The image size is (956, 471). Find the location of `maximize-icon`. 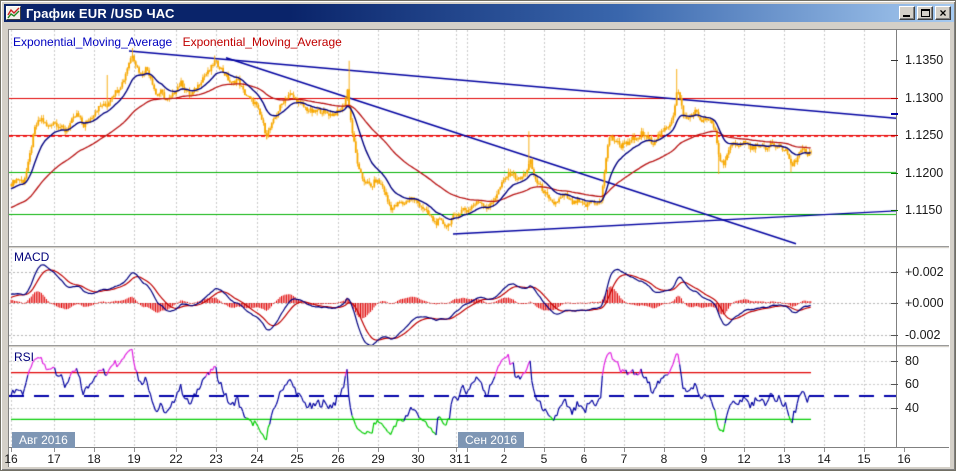

maximize-icon is located at coordinates (925, 13).